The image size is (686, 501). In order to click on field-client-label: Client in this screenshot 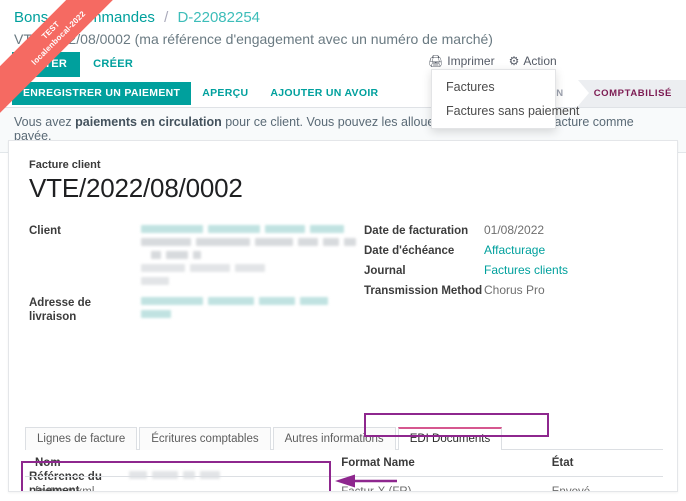, I will do `click(45, 231)`.